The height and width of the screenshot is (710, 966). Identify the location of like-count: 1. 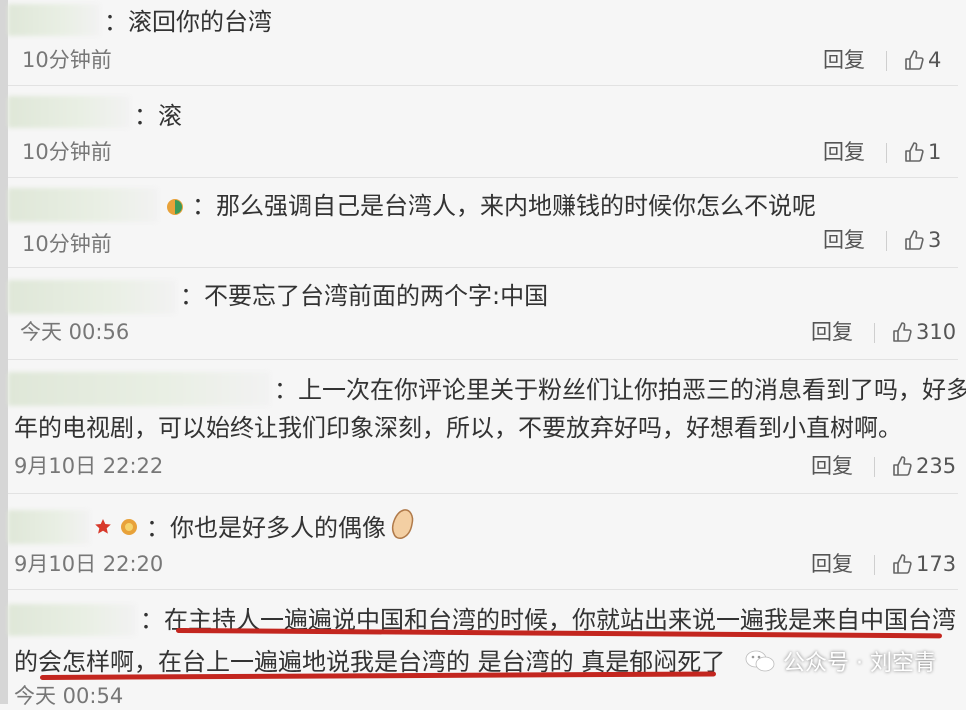
(935, 152).